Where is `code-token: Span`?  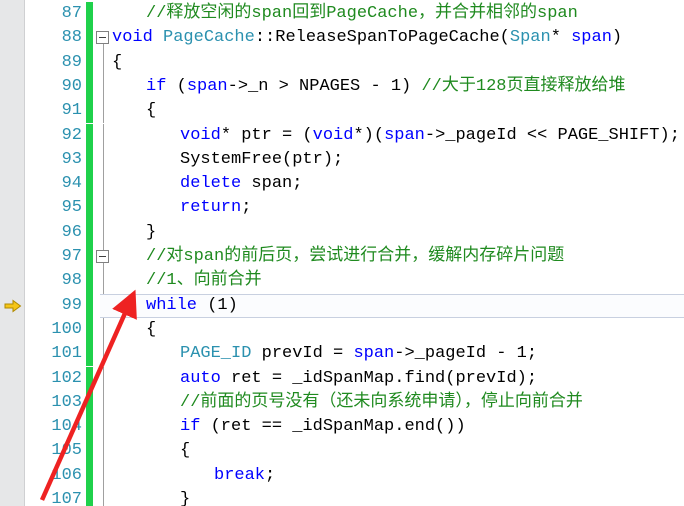 code-token: Span is located at coordinates (530, 38).